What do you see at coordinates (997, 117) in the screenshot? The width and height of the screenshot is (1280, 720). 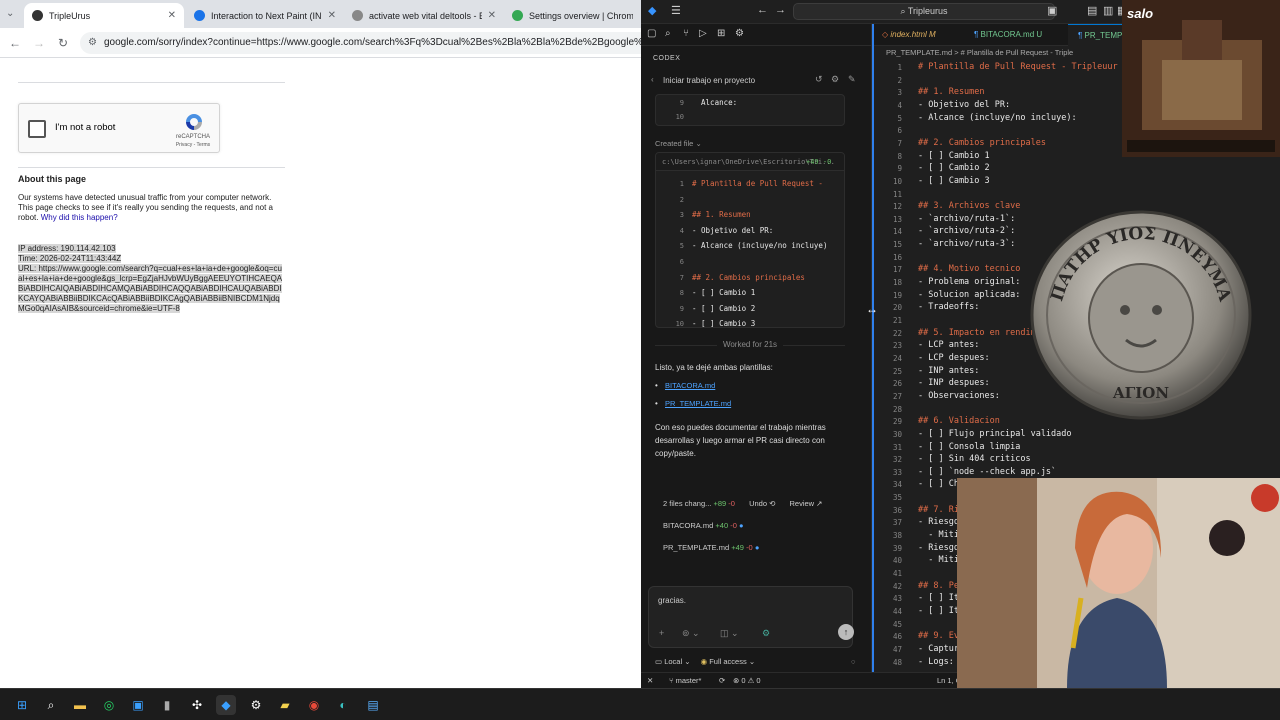 I see `code-line: - Alcance (incluye/no incluye):` at bounding box center [997, 117].